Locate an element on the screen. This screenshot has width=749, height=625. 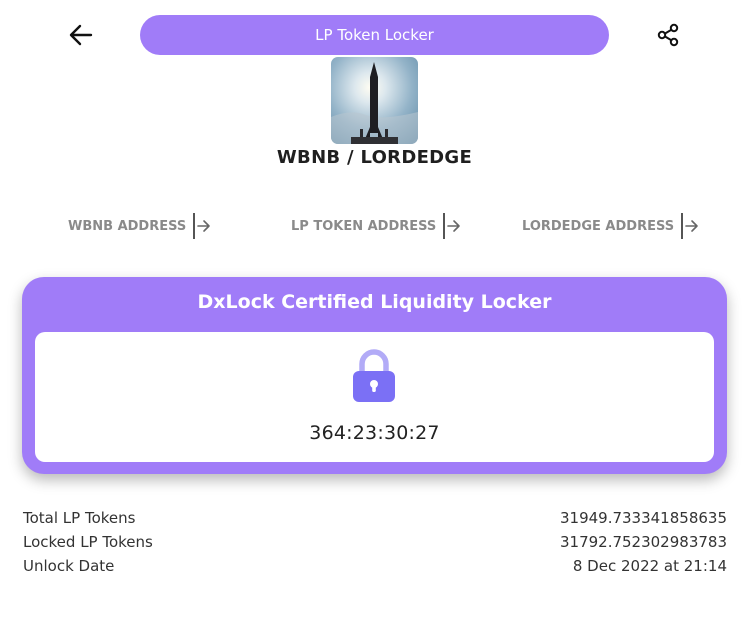
lordedge-address-label: LORDEDGE ADDRESS is located at coordinates (598, 226).